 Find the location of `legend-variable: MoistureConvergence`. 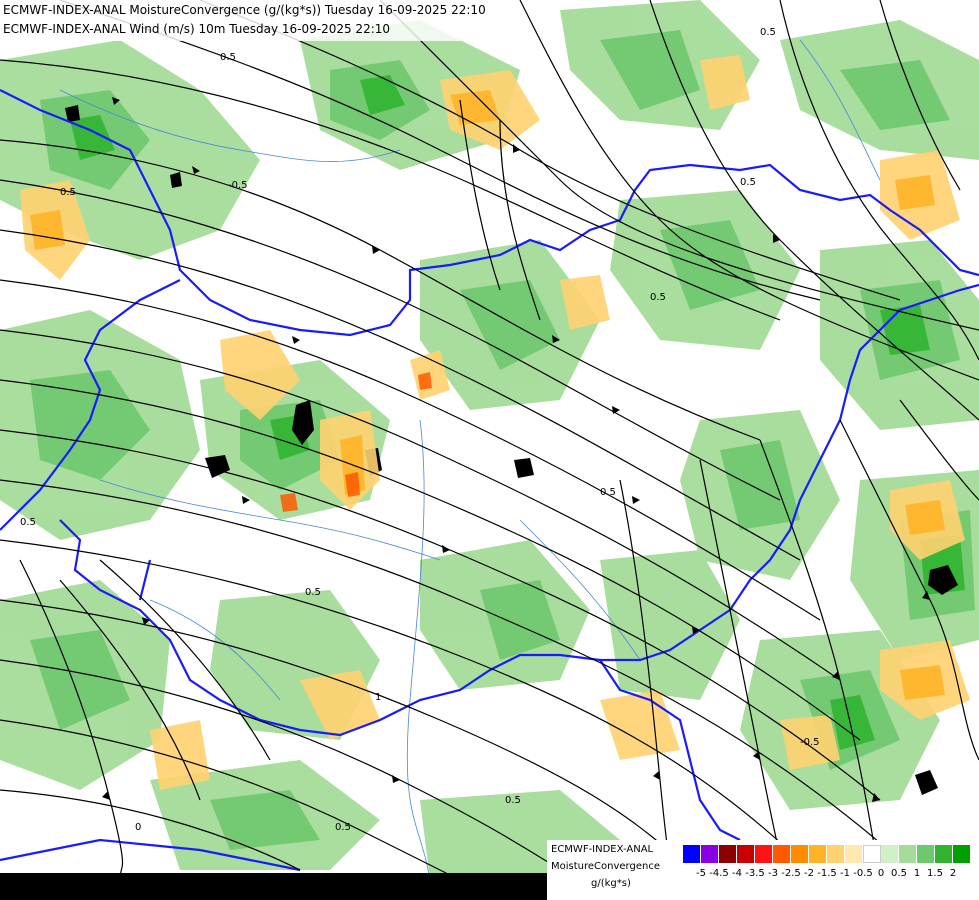

legend-variable: MoistureConvergence is located at coordinates (605, 866).